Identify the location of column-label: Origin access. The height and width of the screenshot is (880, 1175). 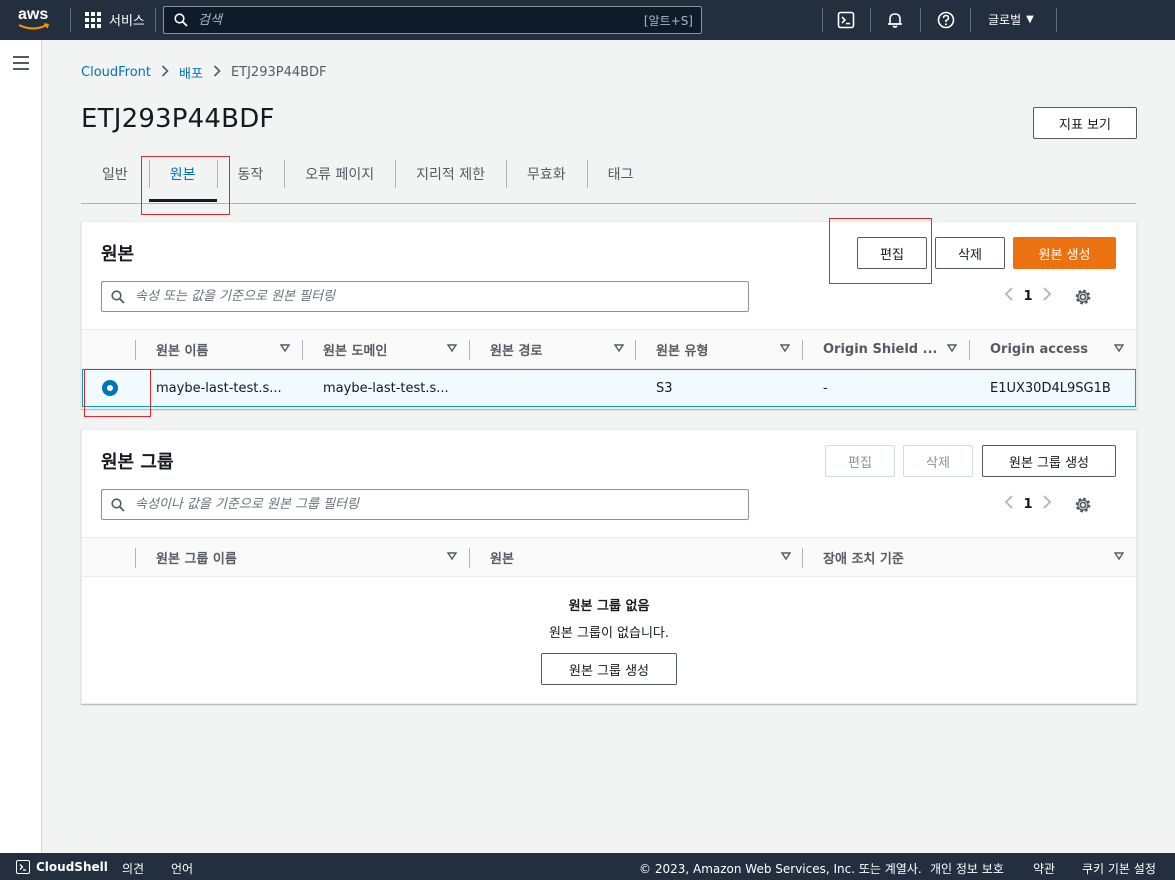
(1039, 349).